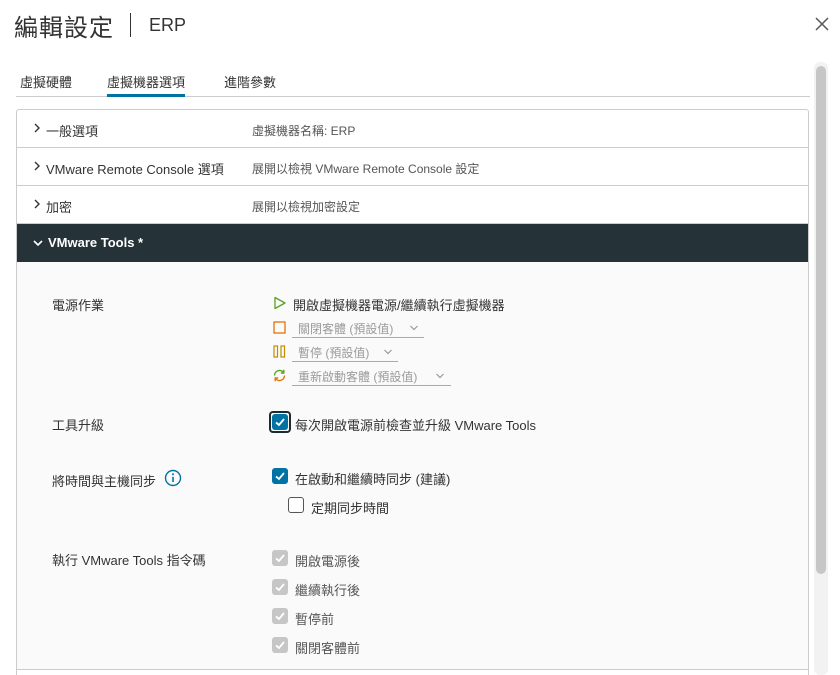 Image resolution: width=840 pixels, height=675 pixels. I want to click on restart-selected-value: 重新啟動客體 (預設值), so click(358, 377).